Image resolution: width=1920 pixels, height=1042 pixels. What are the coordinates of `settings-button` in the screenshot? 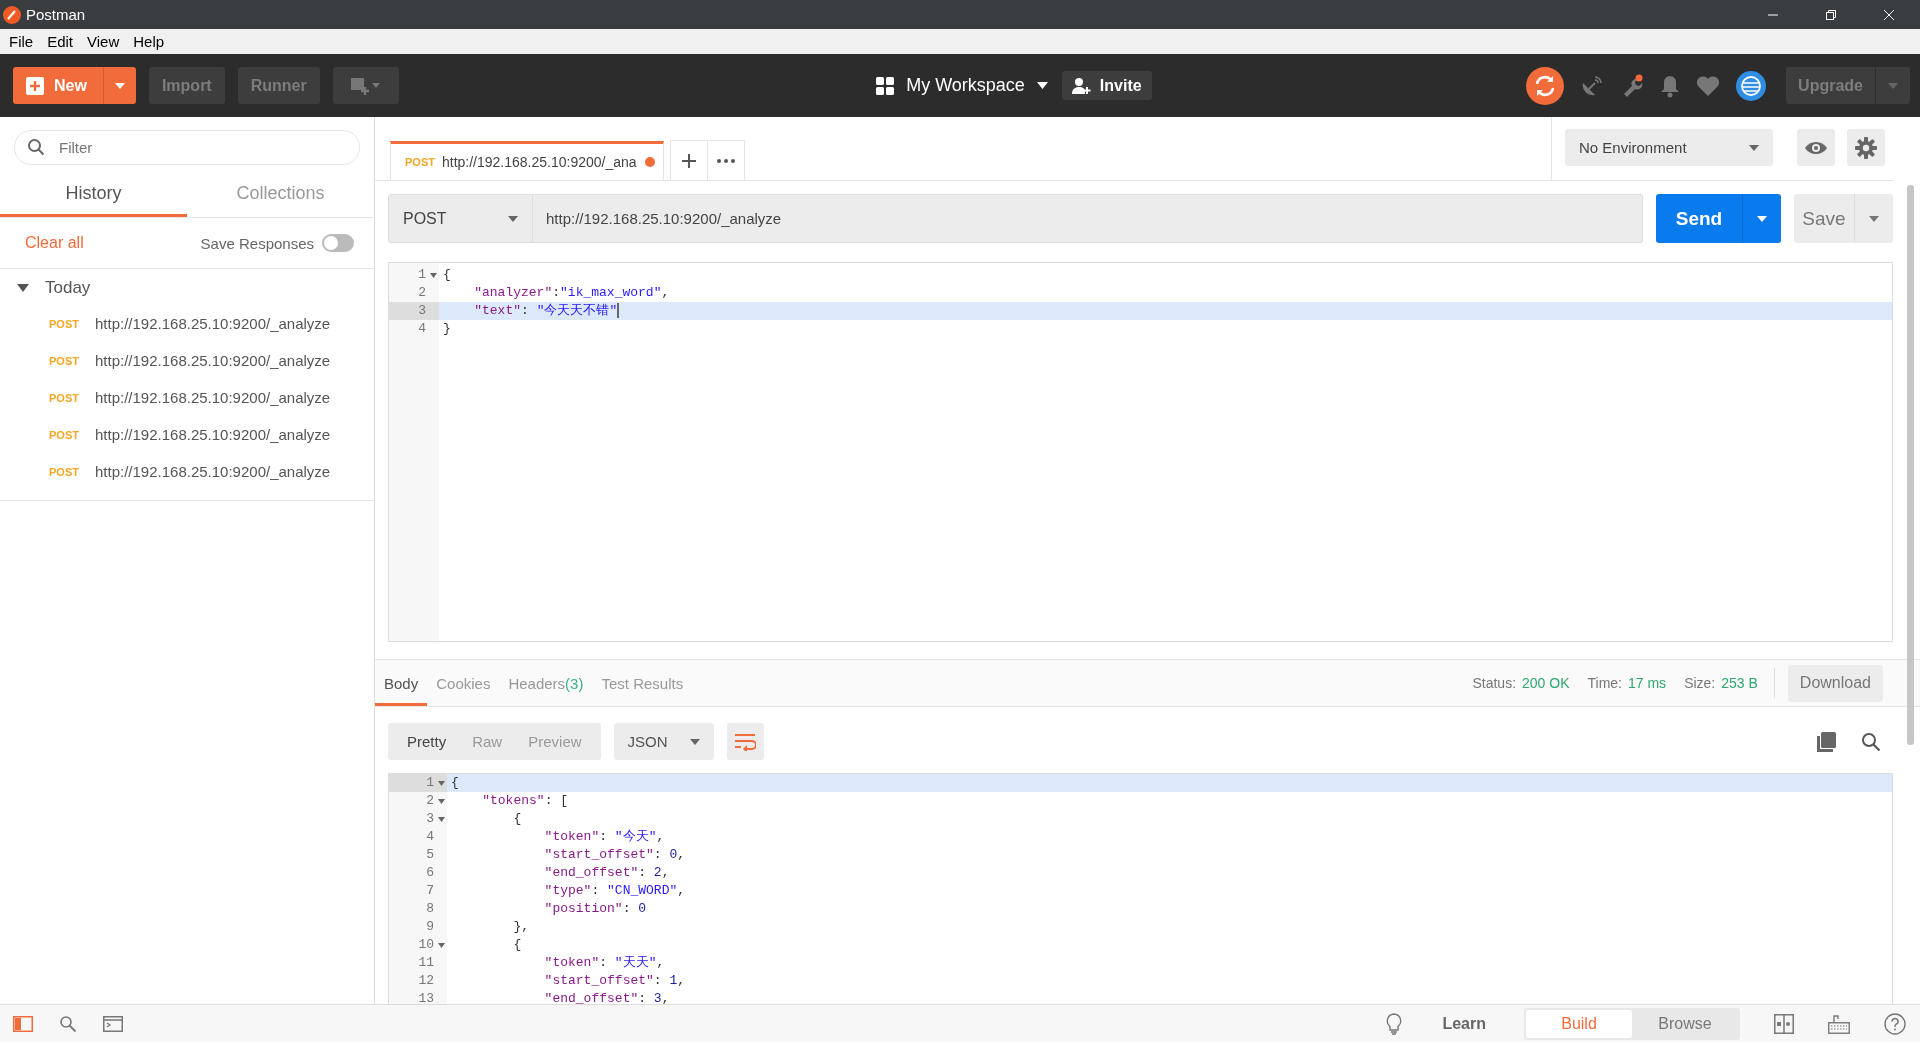 It's located at (1866, 147).